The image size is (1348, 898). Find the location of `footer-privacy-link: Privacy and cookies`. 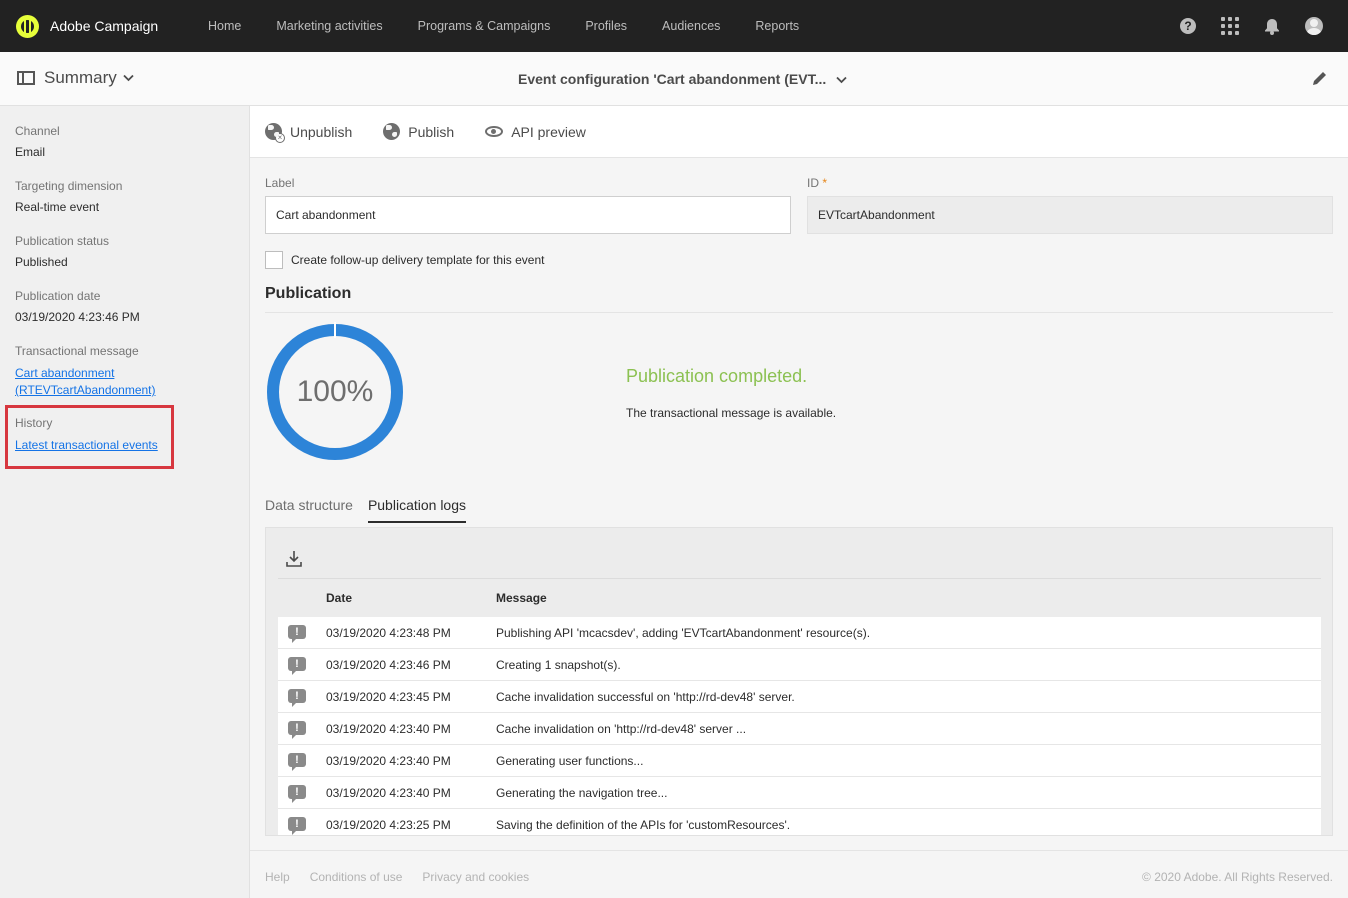

footer-privacy-link: Privacy and cookies is located at coordinates (475, 877).